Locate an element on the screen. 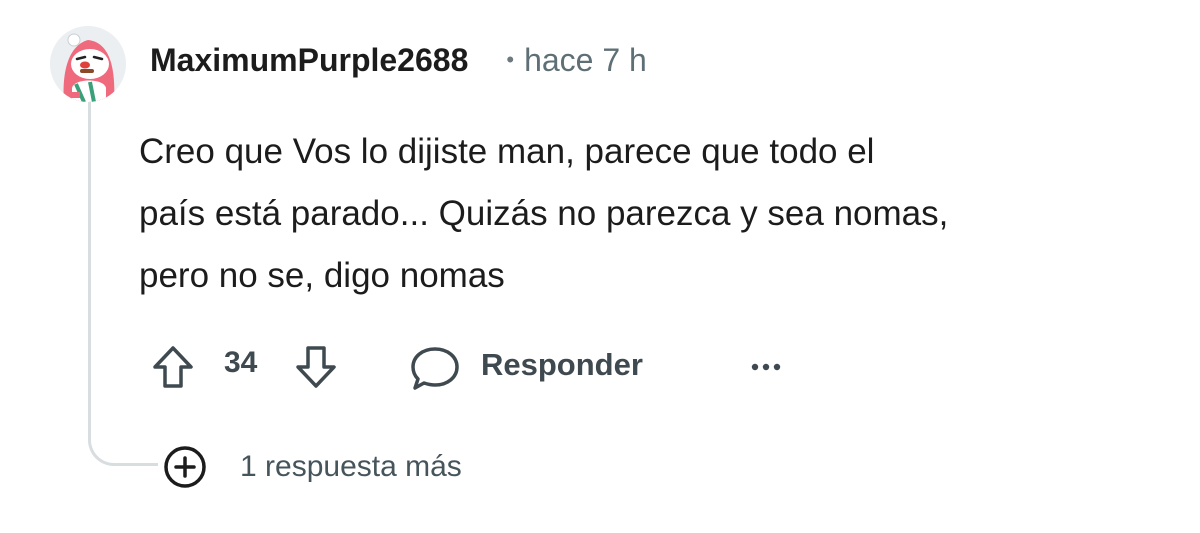 The image size is (1200, 533). speech-bubble-icon is located at coordinates (435, 368).